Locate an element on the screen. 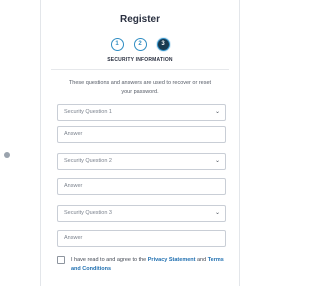 The width and height of the screenshot is (320, 286). answer-3-input: Answer is located at coordinates (141, 238).